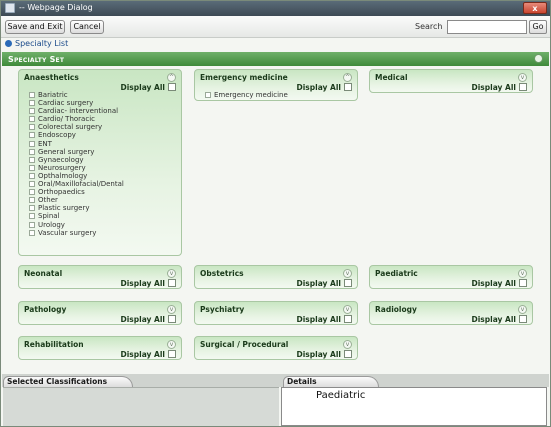 This screenshot has height=427, width=551. What do you see at coordinates (76, 184) in the screenshot?
I see `list-item: Oral/Maxillofacial/Dental` at bounding box center [76, 184].